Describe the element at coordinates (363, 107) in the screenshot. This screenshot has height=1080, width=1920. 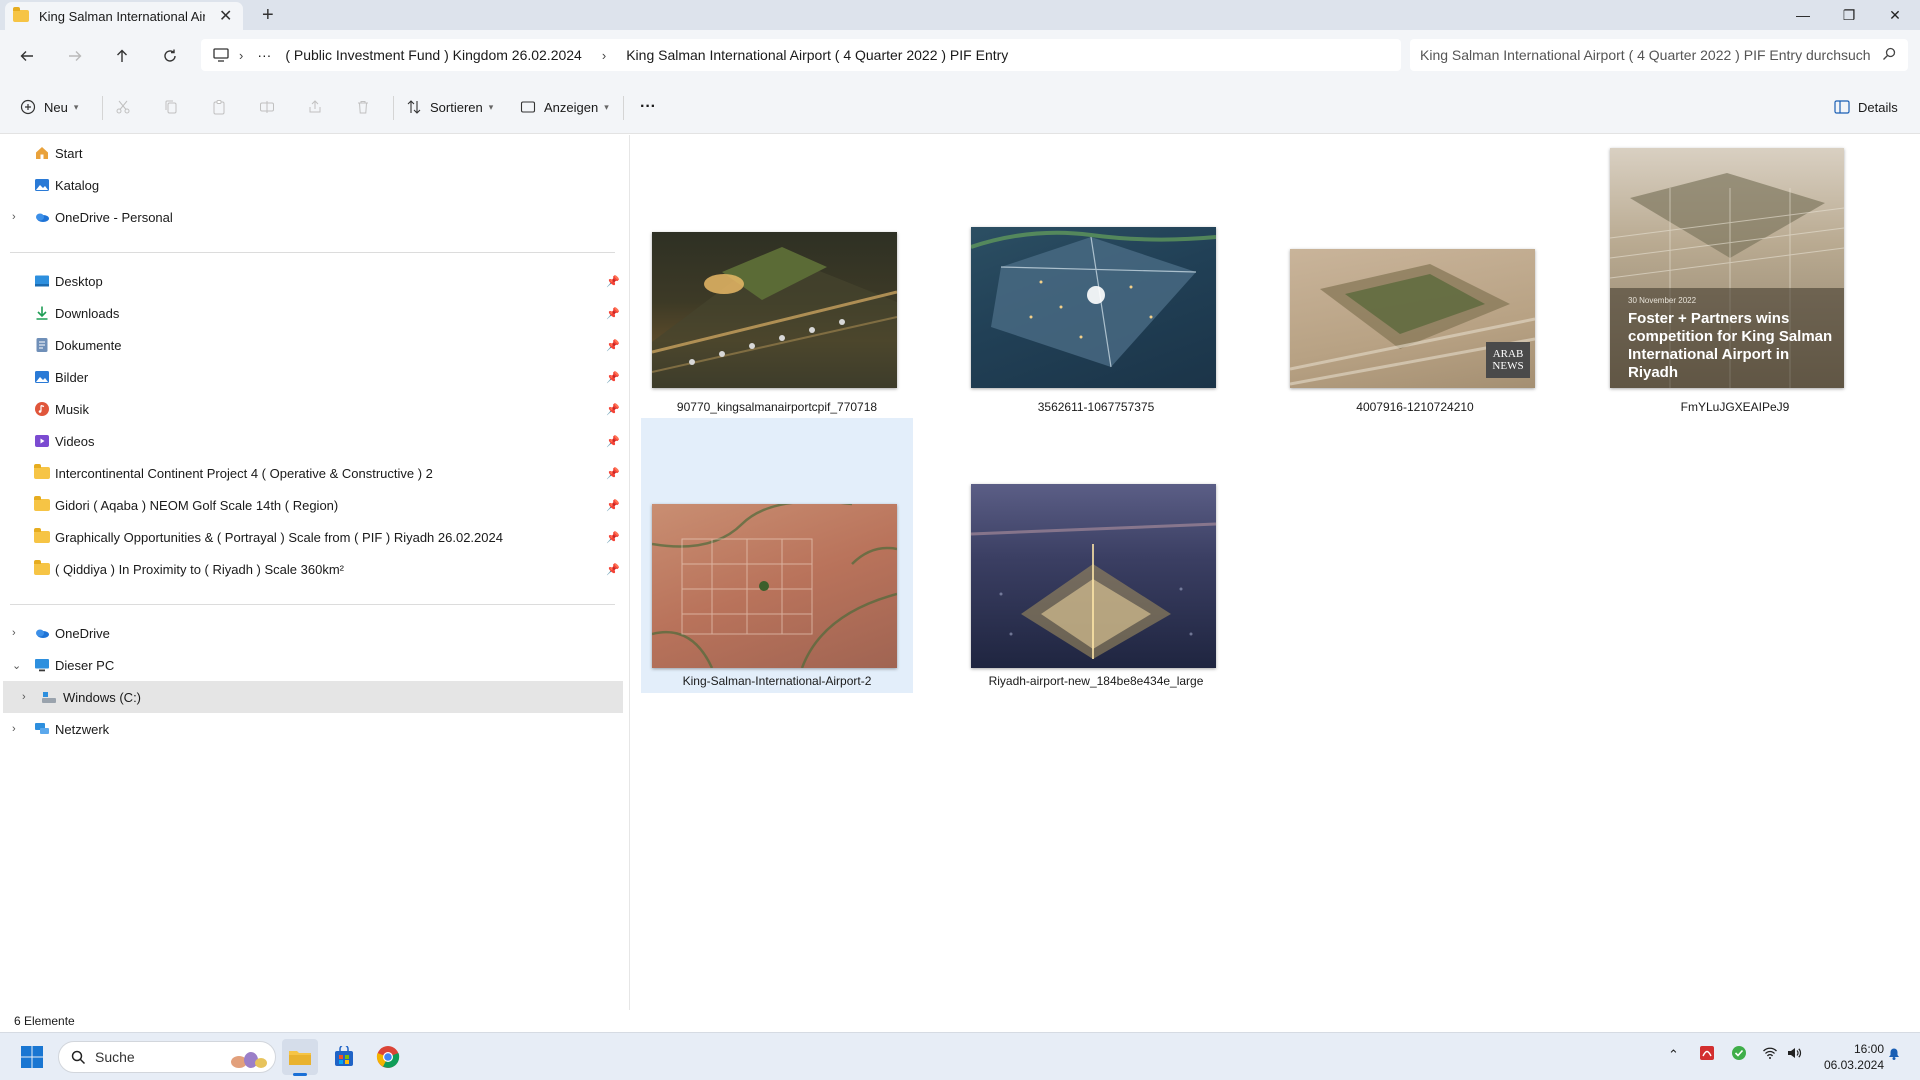
I see `delete-button` at that location.